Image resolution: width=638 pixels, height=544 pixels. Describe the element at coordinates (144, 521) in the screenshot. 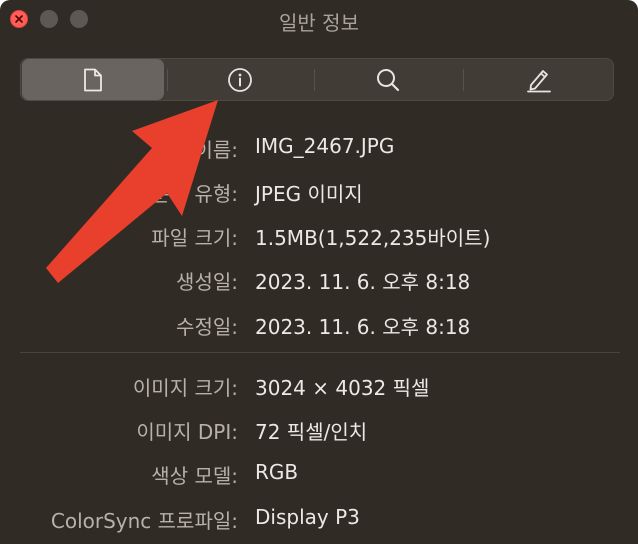

I see `colorsync-label: ColorSync 프로파일:` at that location.